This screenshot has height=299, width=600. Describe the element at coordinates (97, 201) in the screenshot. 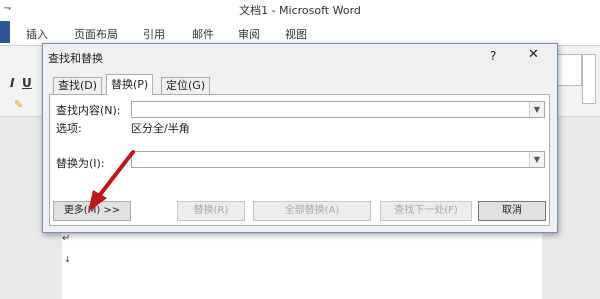

I see `arrow-head` at that location.